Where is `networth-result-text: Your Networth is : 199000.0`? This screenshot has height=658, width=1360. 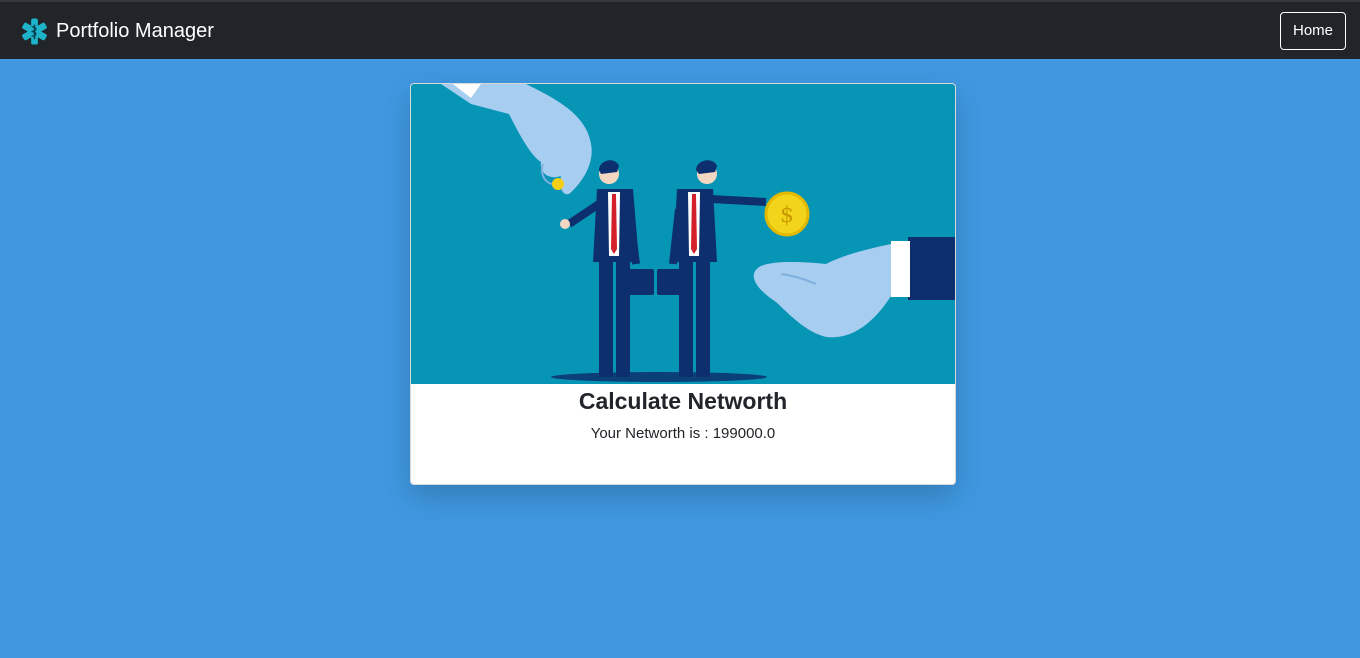 networth-result-text: Your Networth is : 199000.0 is located at coordinates (683, 433).